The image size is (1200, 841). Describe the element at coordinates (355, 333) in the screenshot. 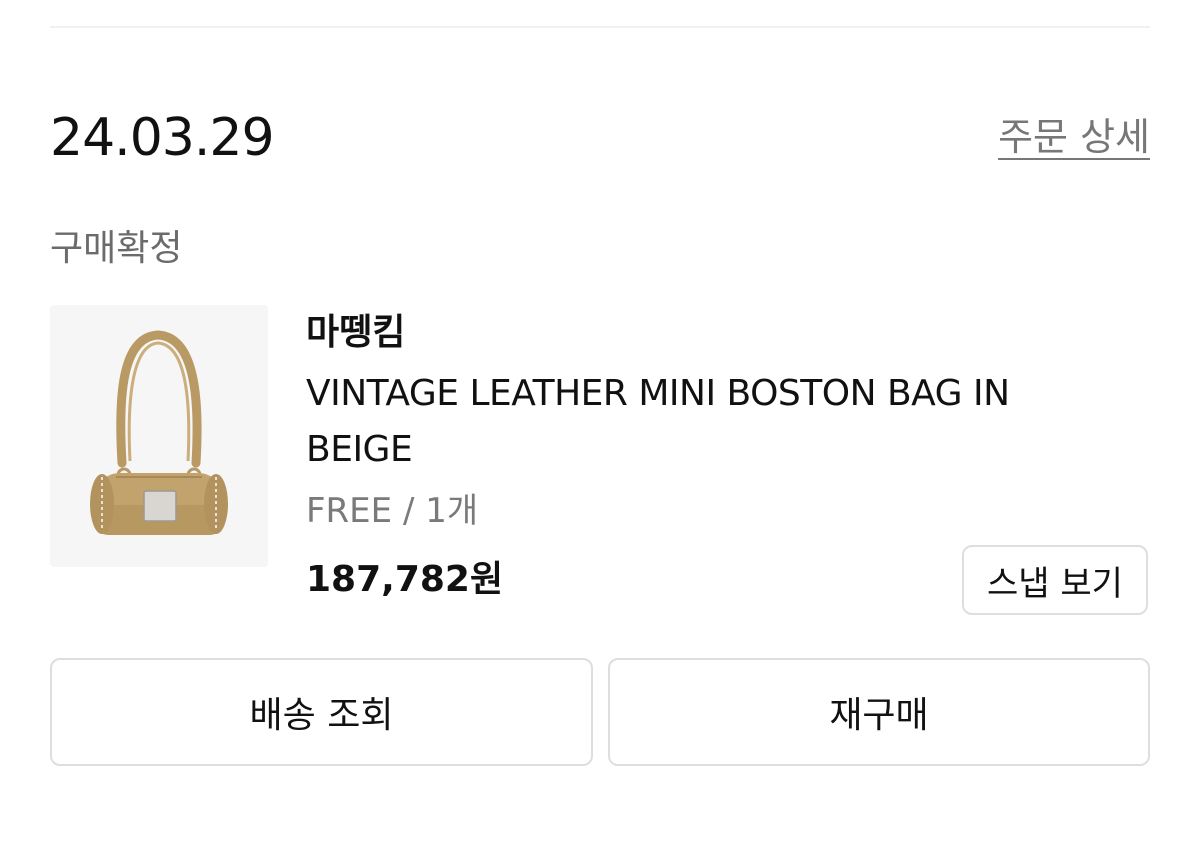

I see `brand-name: 마뗑킴` at that location.